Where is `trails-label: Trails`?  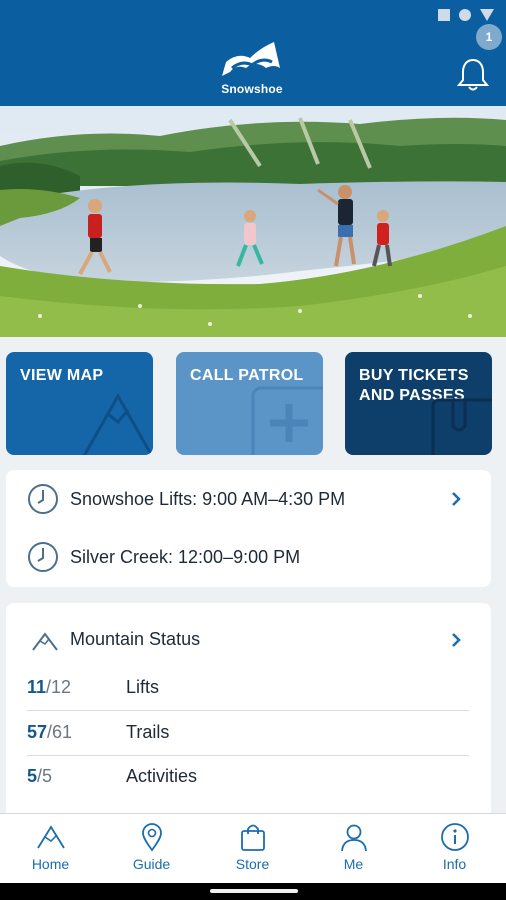 trails-label: Trails is located at coordinates (148, 732).